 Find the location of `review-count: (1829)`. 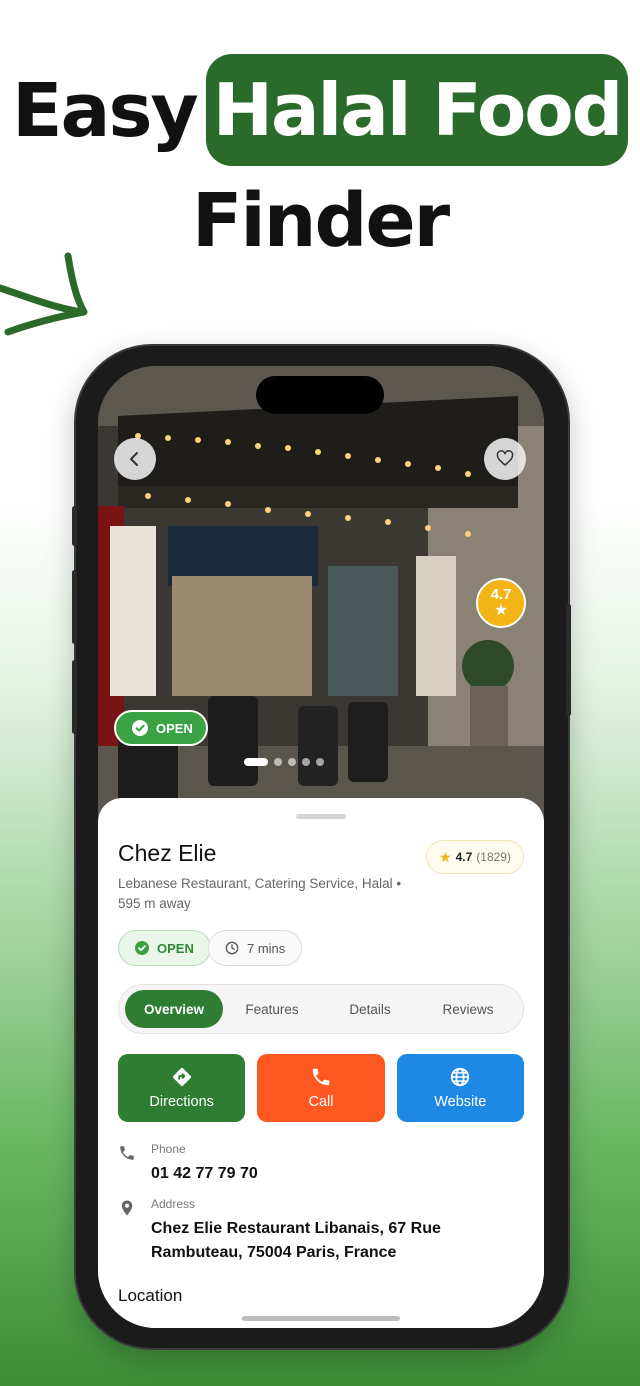

review-count: (1829) is located at coordinates (493, 857).